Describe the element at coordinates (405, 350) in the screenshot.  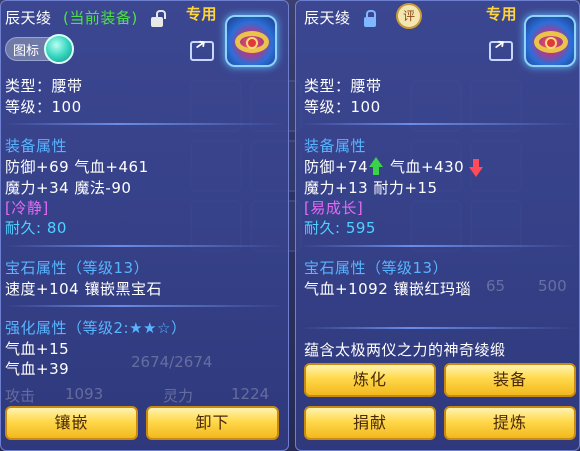
I see `item-description: 蕴含太极两仪之力的神奇绫缎` at that location.